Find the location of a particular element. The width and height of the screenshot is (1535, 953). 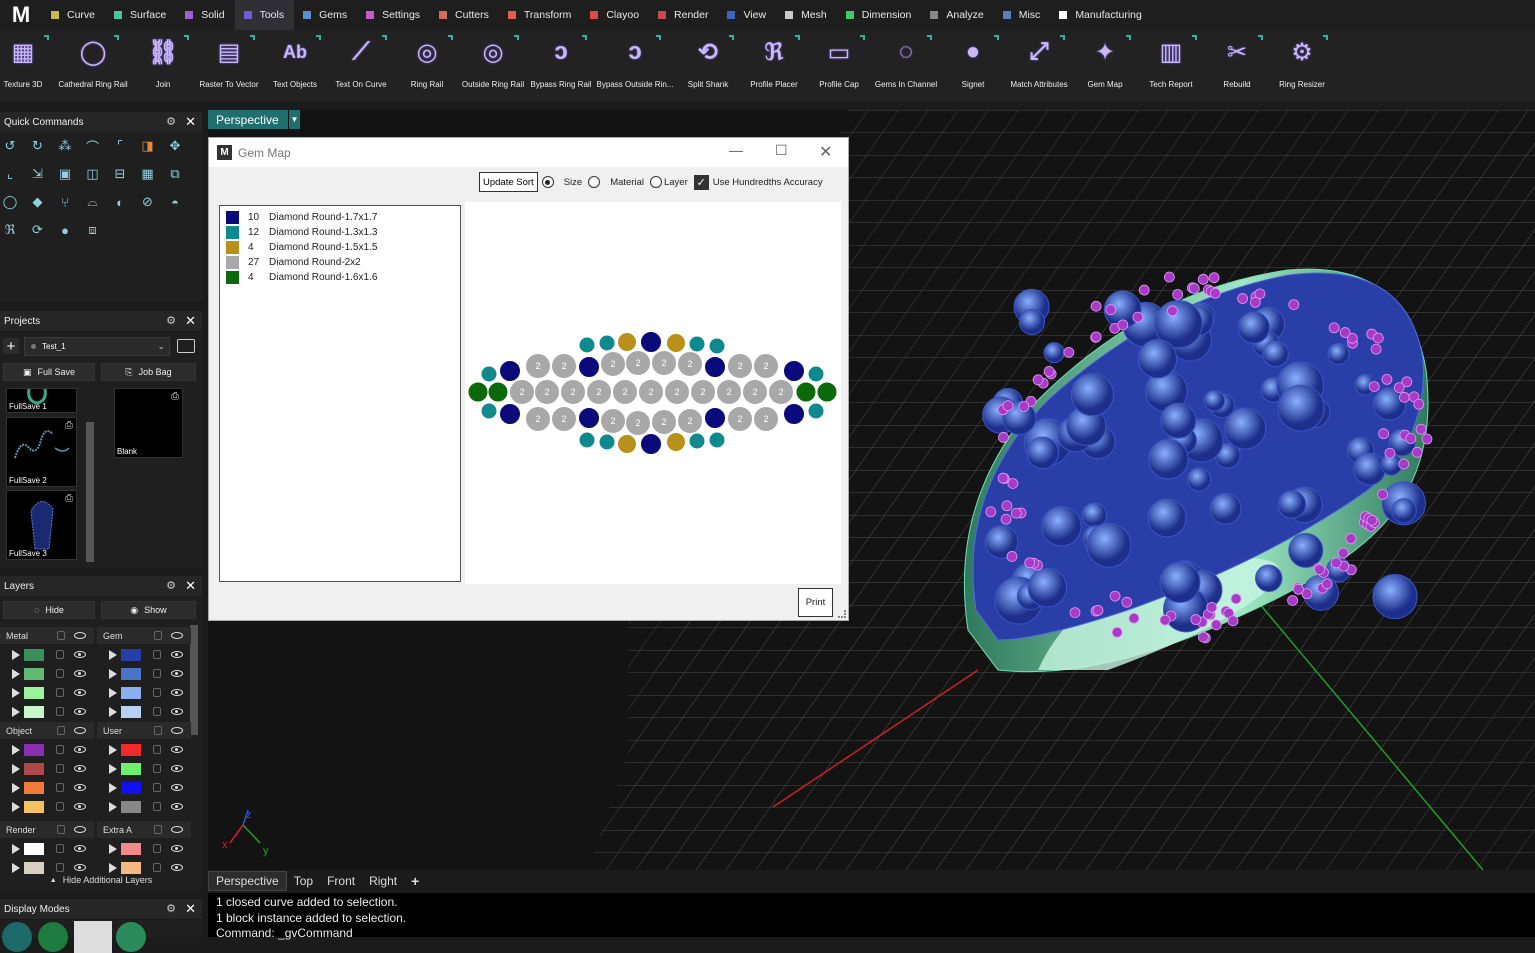

loop-icon: ⟳ is located at coordinates (38, 230).